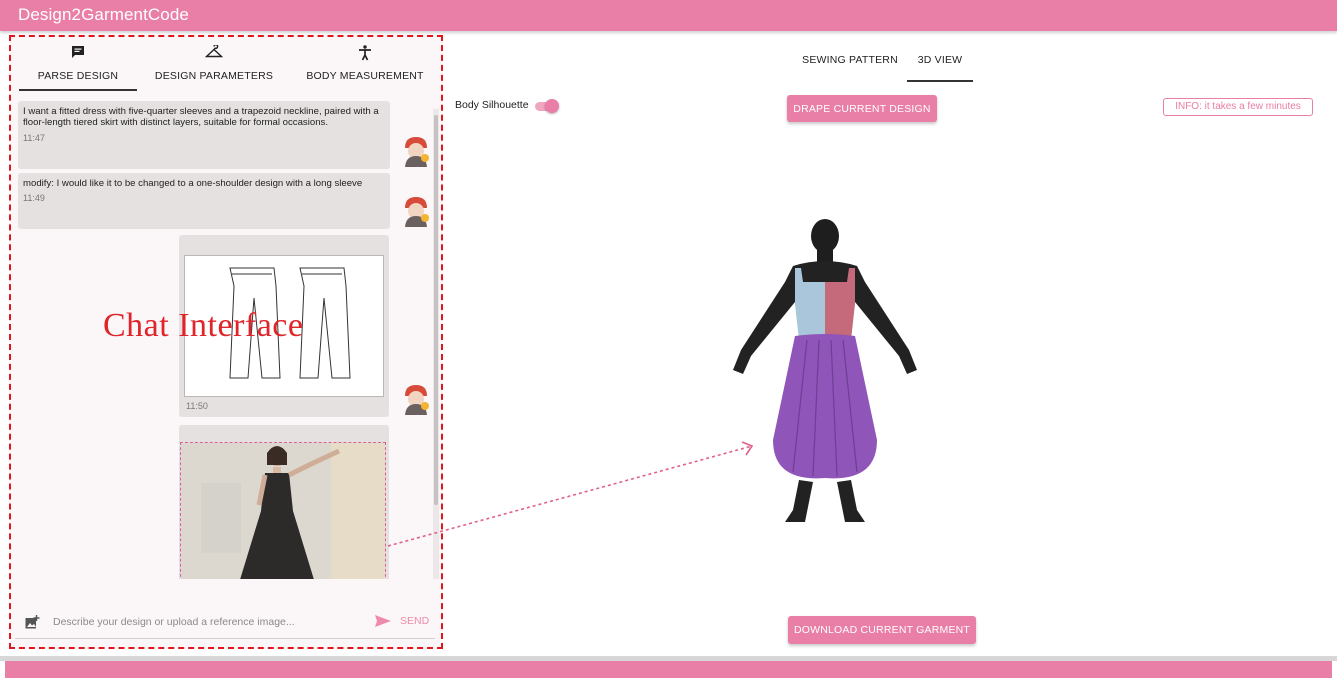 This screenshot has width=1337, height=678. What do you see at coordinates (214, 68) in the screenshot?
I see `tab-design-parameters: DESIGN PARAMETERS` at bounding box center [214, 68].